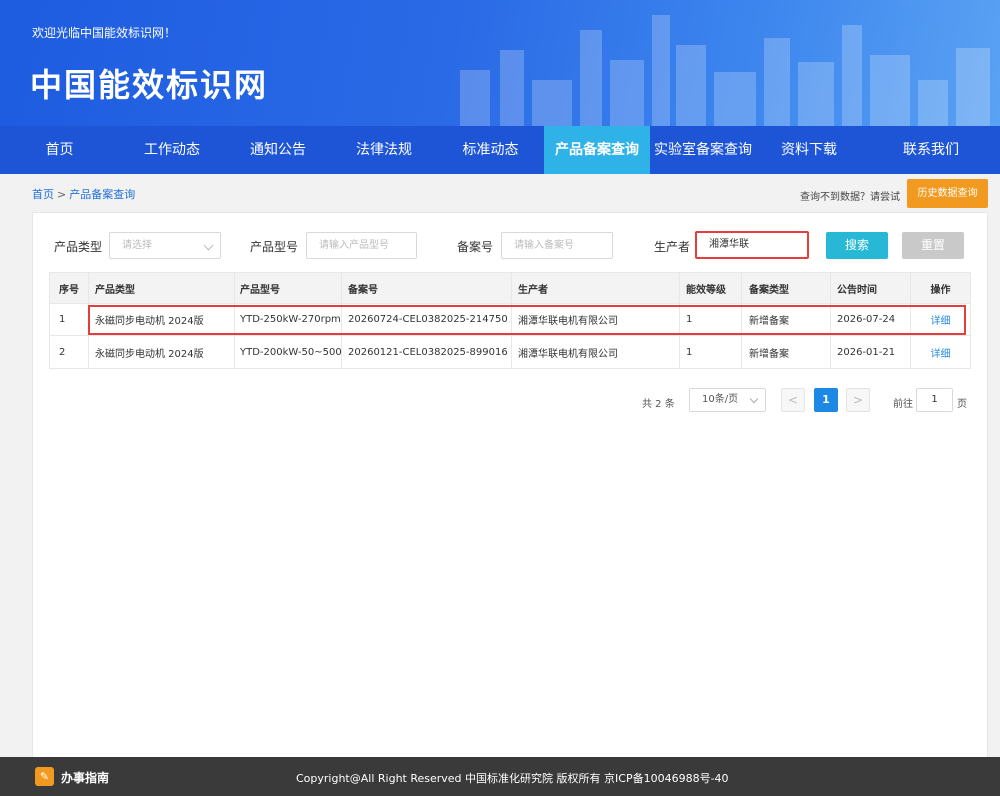 This screenshot has width=1000, height=796. I want to click on history-hint-text: 查询不到数据？请尝试, so click(850, 197).